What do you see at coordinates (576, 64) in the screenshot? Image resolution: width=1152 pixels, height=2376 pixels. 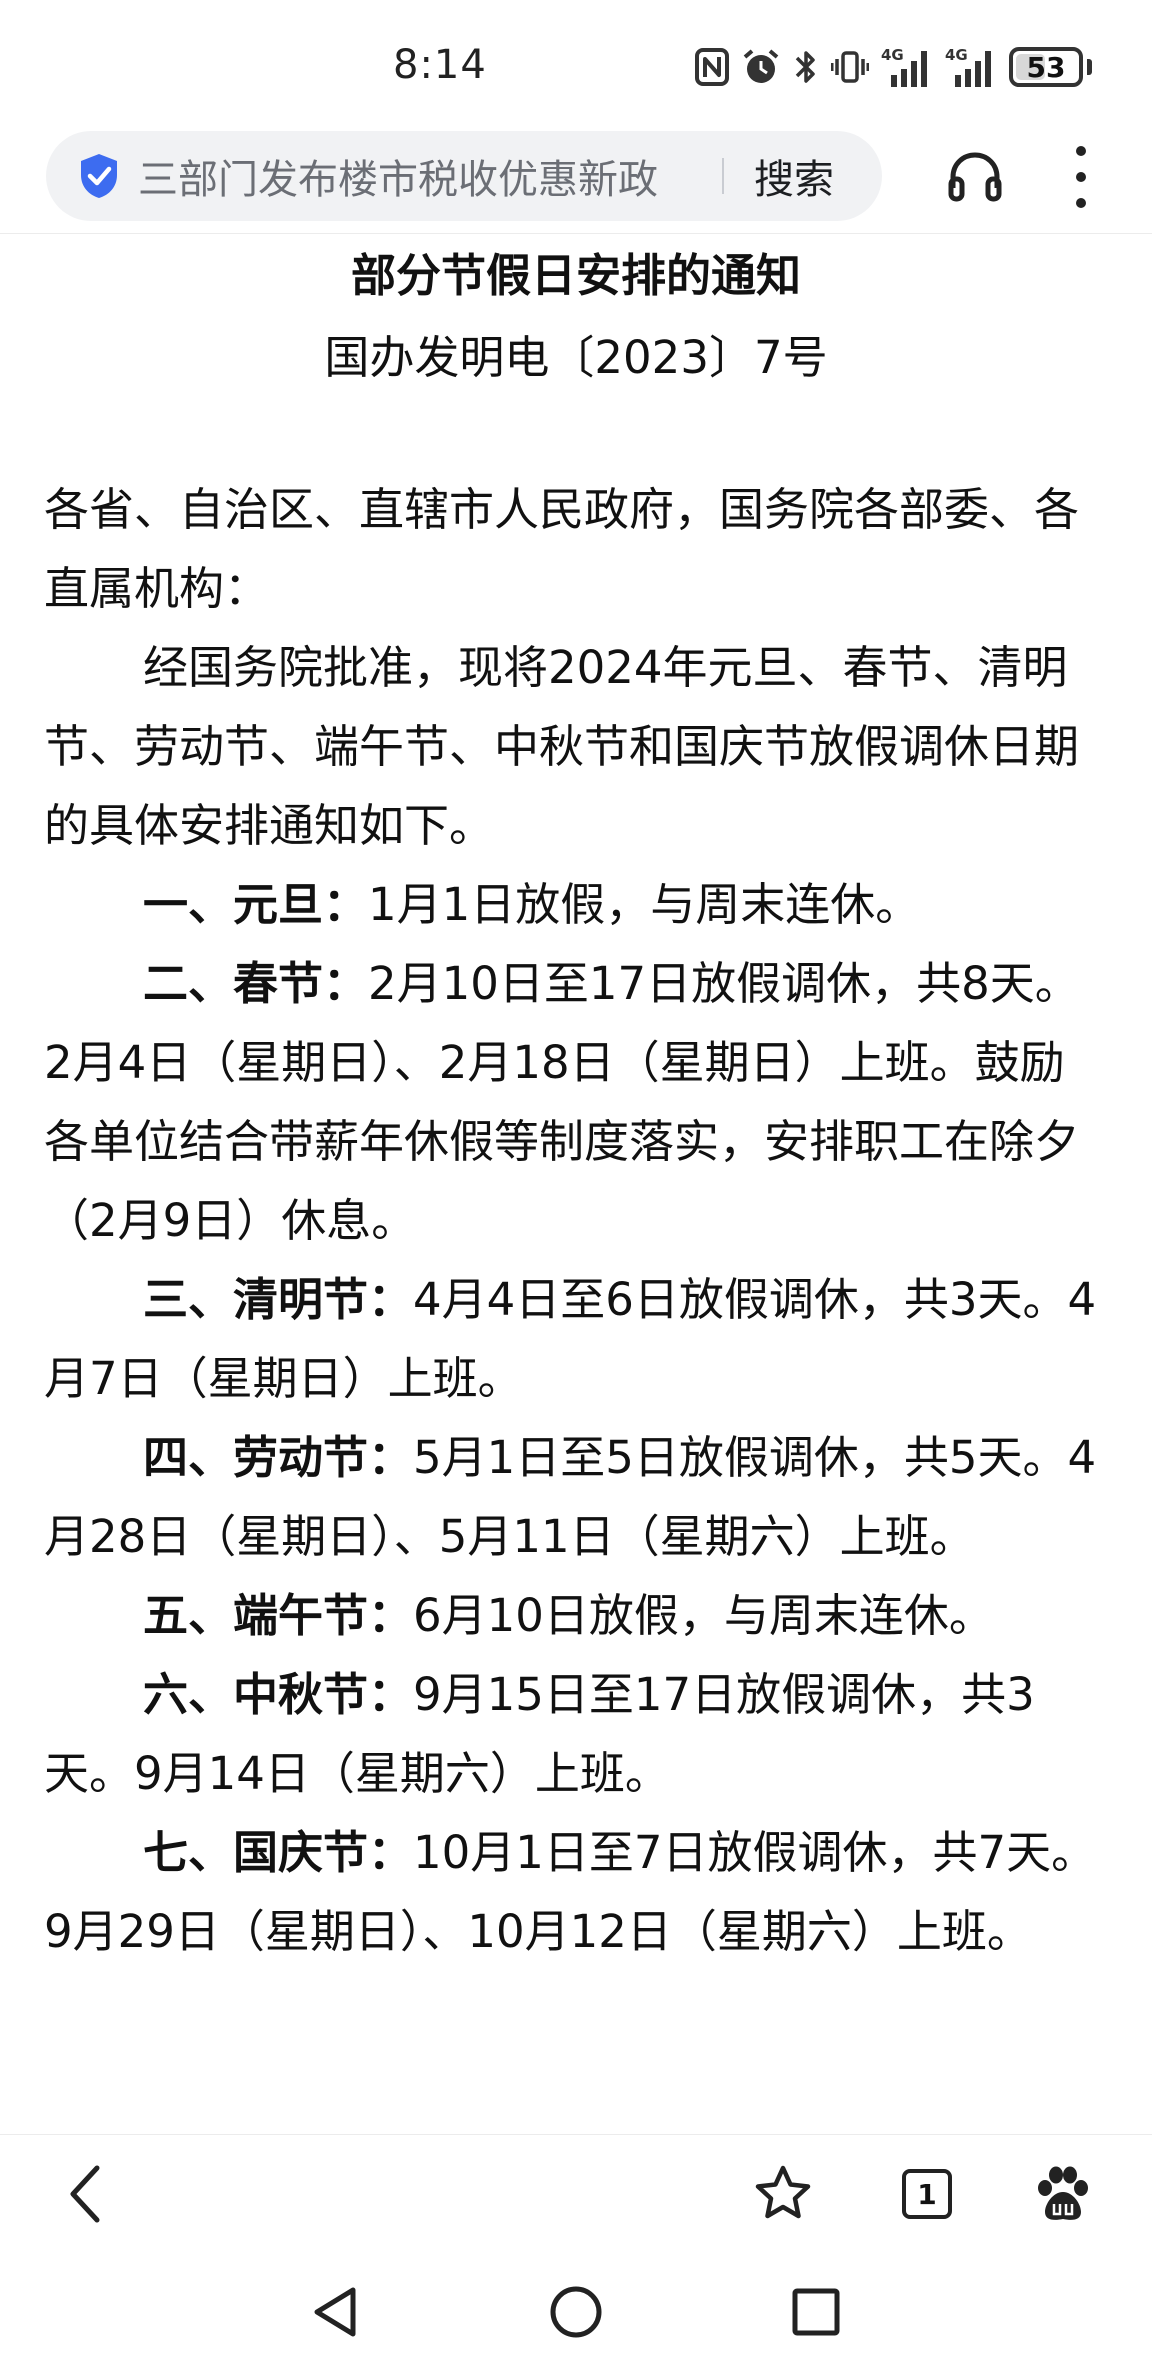 I see `status-bar: 8:14 4G 4G 53` at bounding box center [576, 64].